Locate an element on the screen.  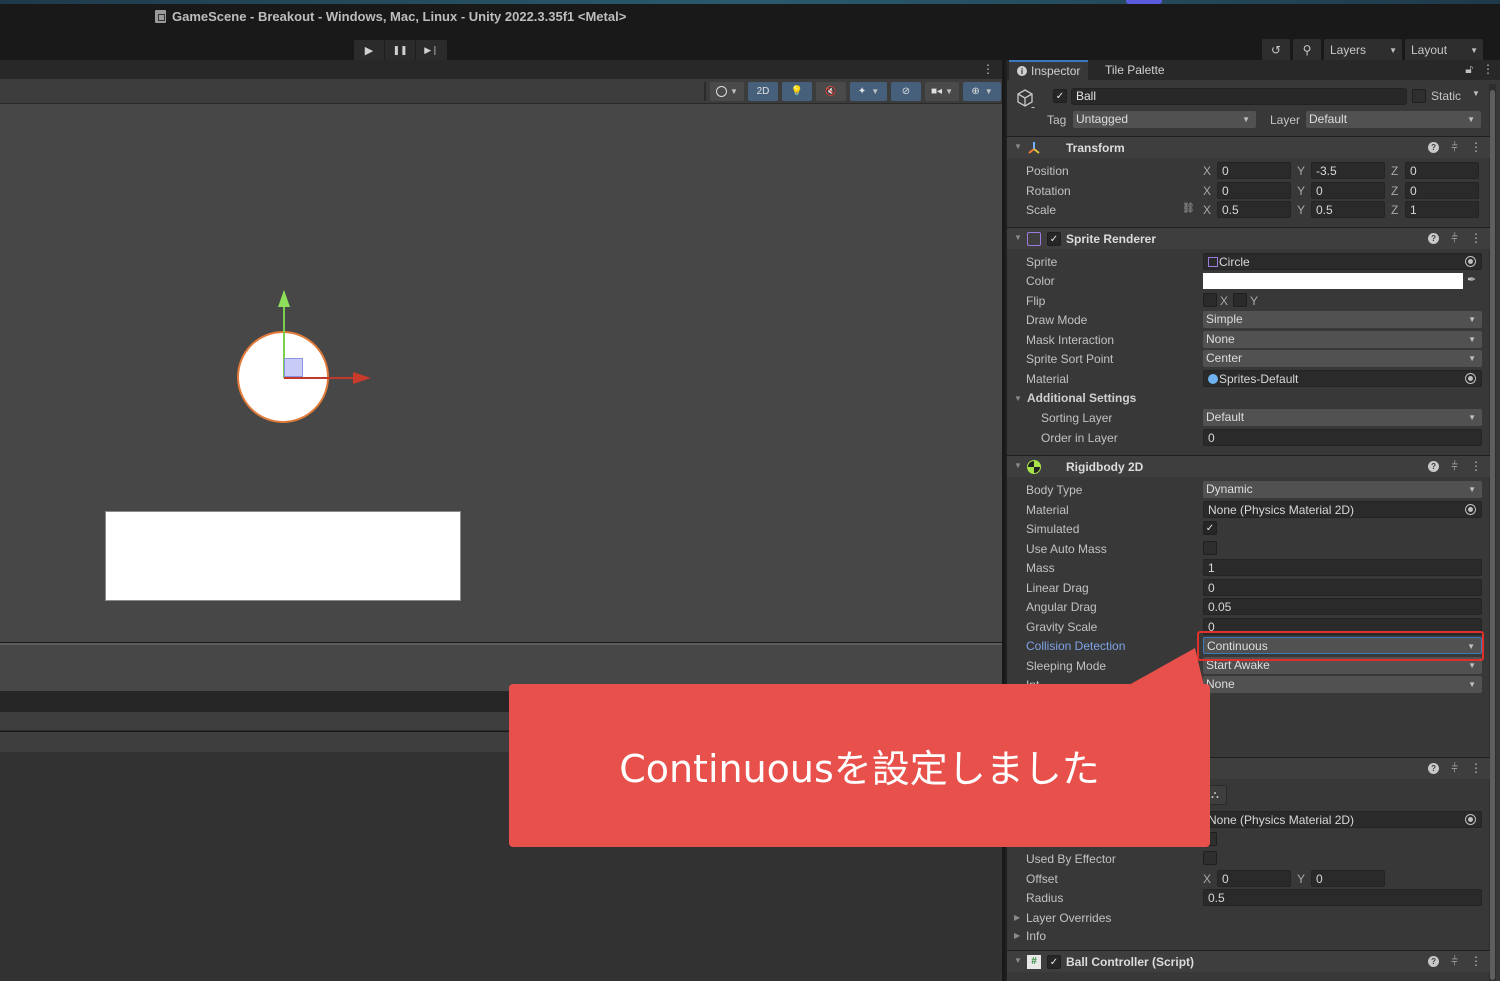
mass-field: 1 is located at coordinates (1342, 567).